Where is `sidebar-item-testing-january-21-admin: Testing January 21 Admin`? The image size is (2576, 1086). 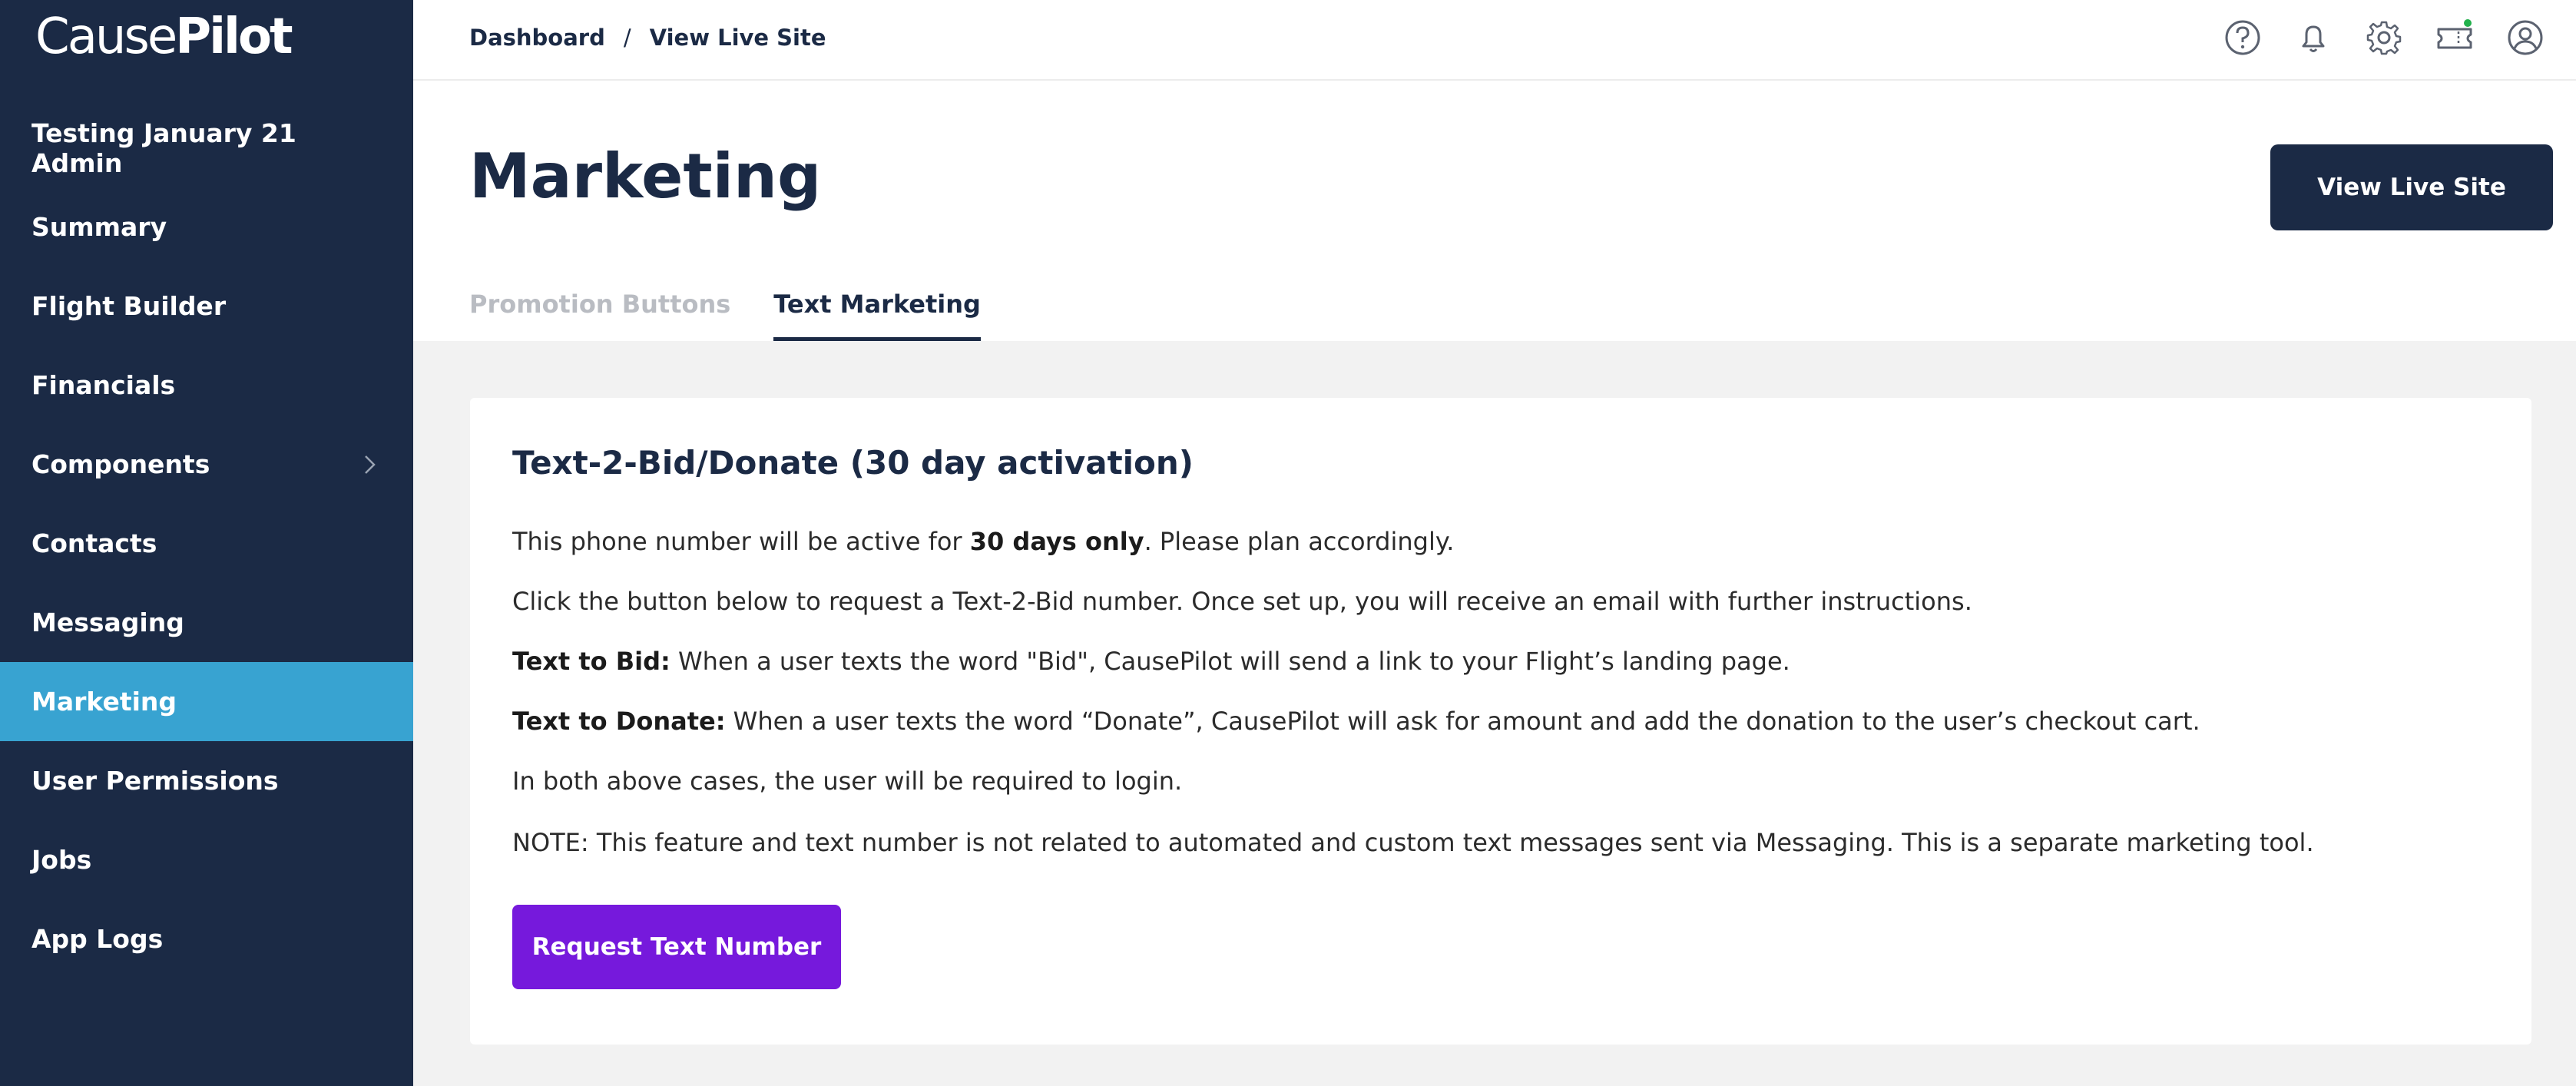
sidebar-item-testing-january-21-admin: Testing January 21 Admin is located at coordinates (207, 147).